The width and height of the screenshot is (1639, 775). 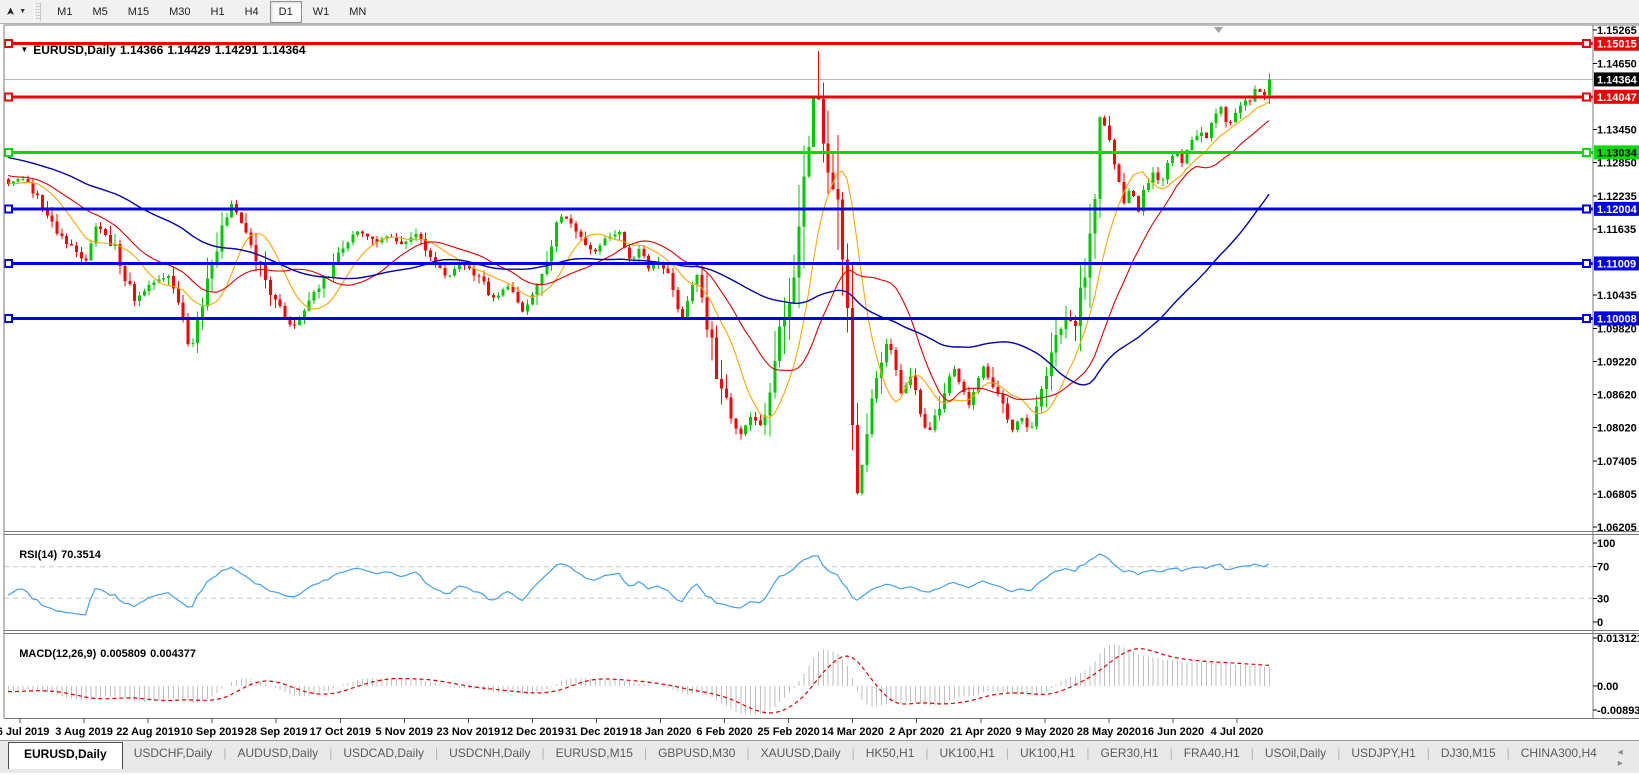 I want to click on rsi-name: RSI(14), so click(x=38, y=555).